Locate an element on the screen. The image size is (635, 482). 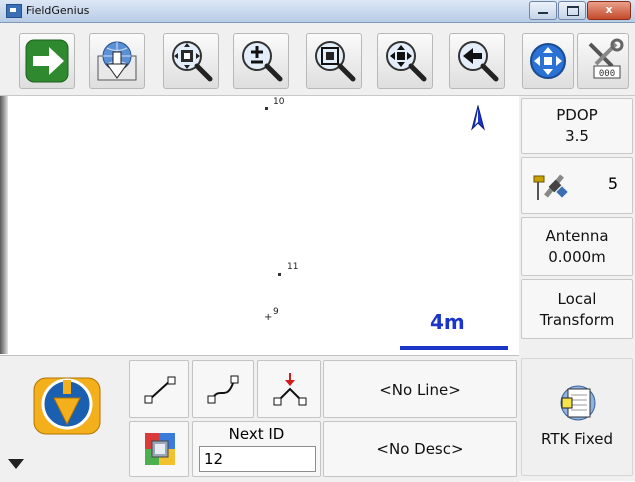
maximize-button is located at coordinates (572, 10).